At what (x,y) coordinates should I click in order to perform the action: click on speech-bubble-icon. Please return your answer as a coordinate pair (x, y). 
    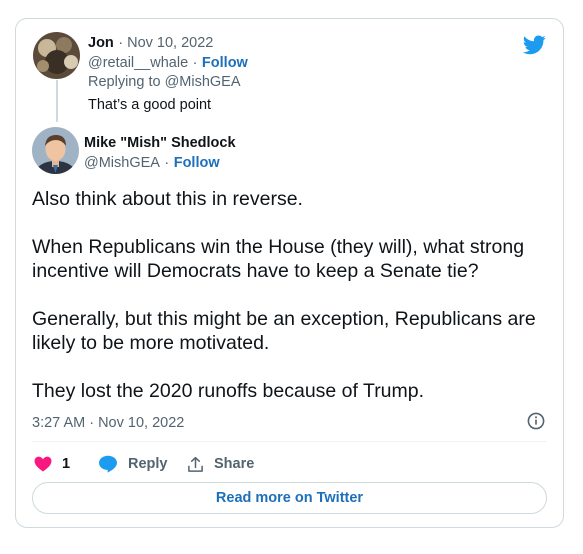
    Looking at the image, I should click on (108, 464).